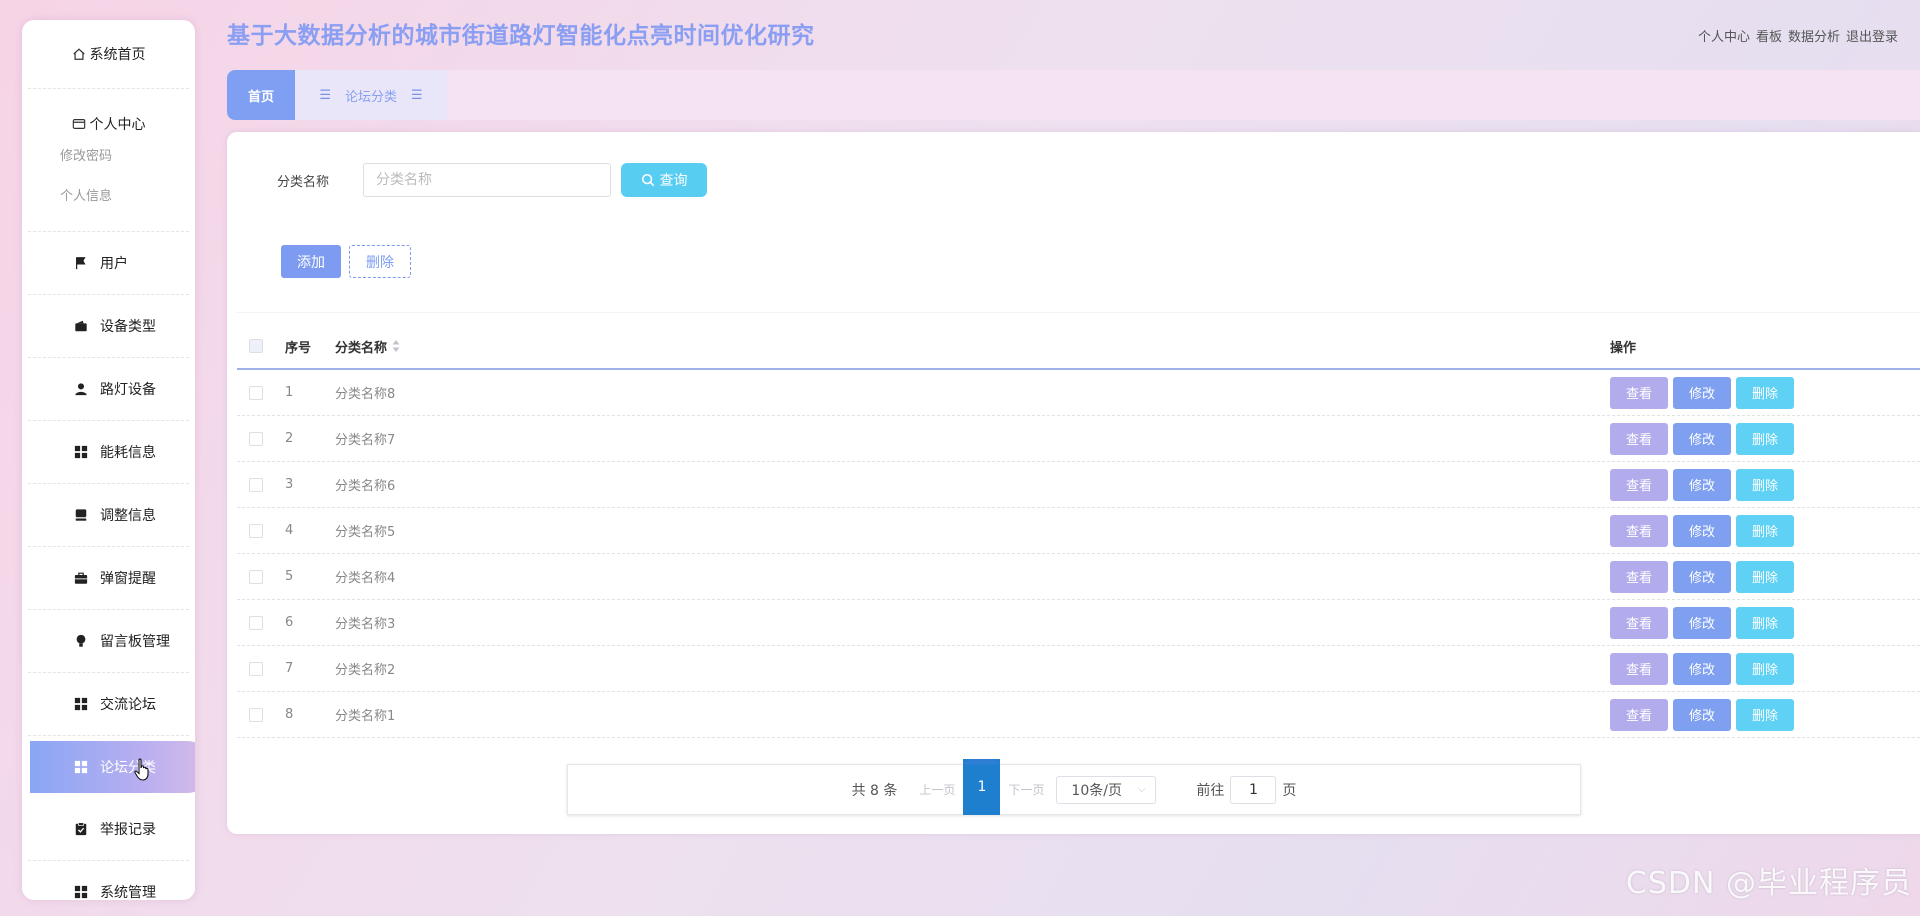 The width and height of the screenshot is (1920, 916). I want to click on sidebar-item-forum: 交流论坛, so click(108, 704).